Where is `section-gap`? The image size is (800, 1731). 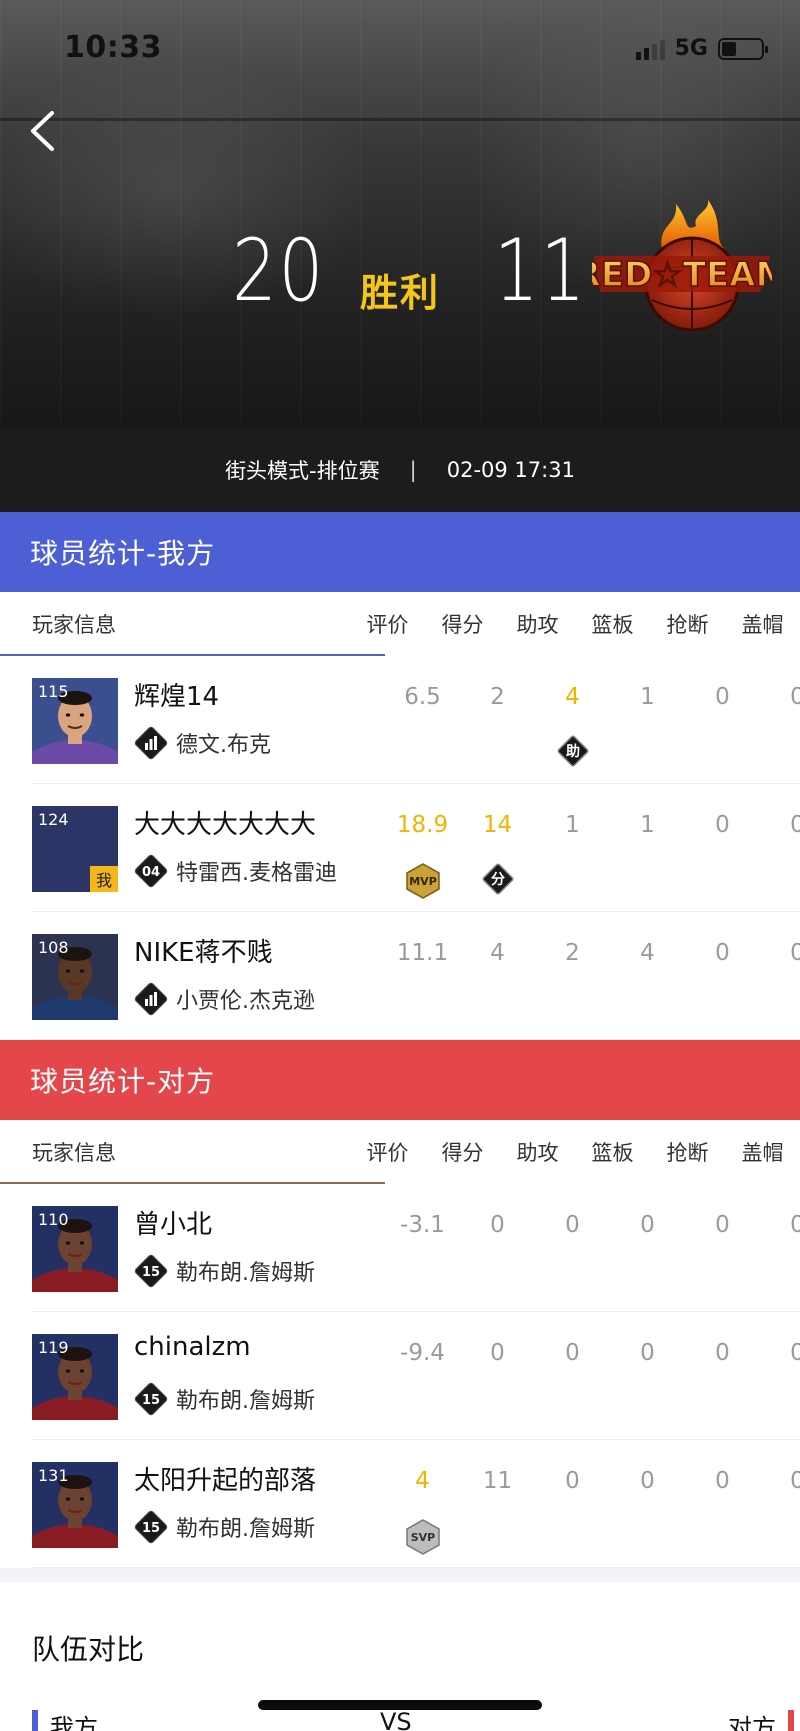 section-gap is located at coordinates (400, 1575).